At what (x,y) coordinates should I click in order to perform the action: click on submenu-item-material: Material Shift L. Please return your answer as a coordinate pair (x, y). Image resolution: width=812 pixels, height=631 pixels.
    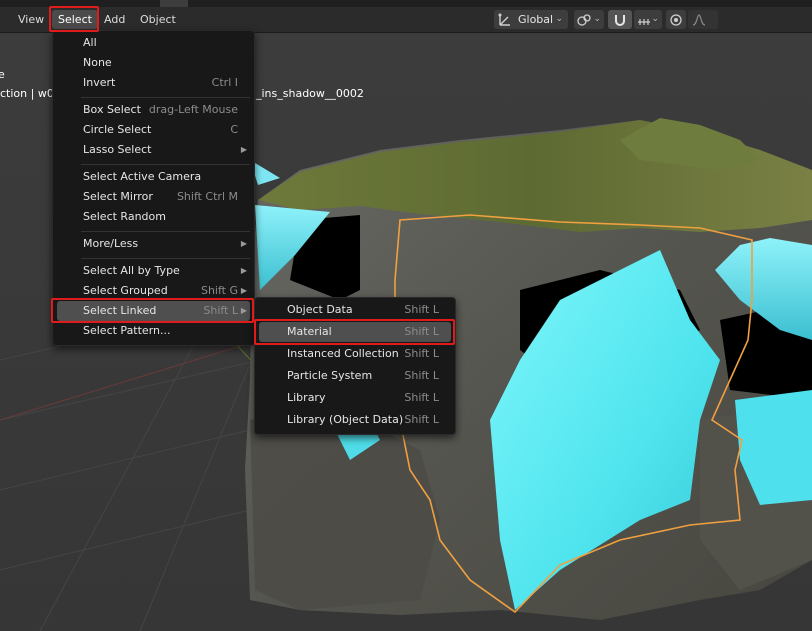
    Looking at the image, I should click on (355, 332).